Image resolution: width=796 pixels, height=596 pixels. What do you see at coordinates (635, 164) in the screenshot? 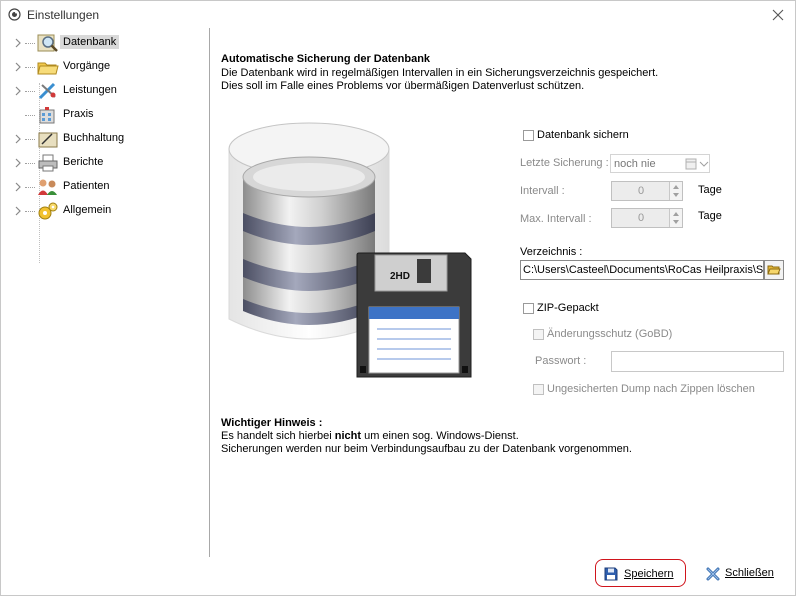
I see `last-backup-value: noch nie` at bounding box center [635, 164].